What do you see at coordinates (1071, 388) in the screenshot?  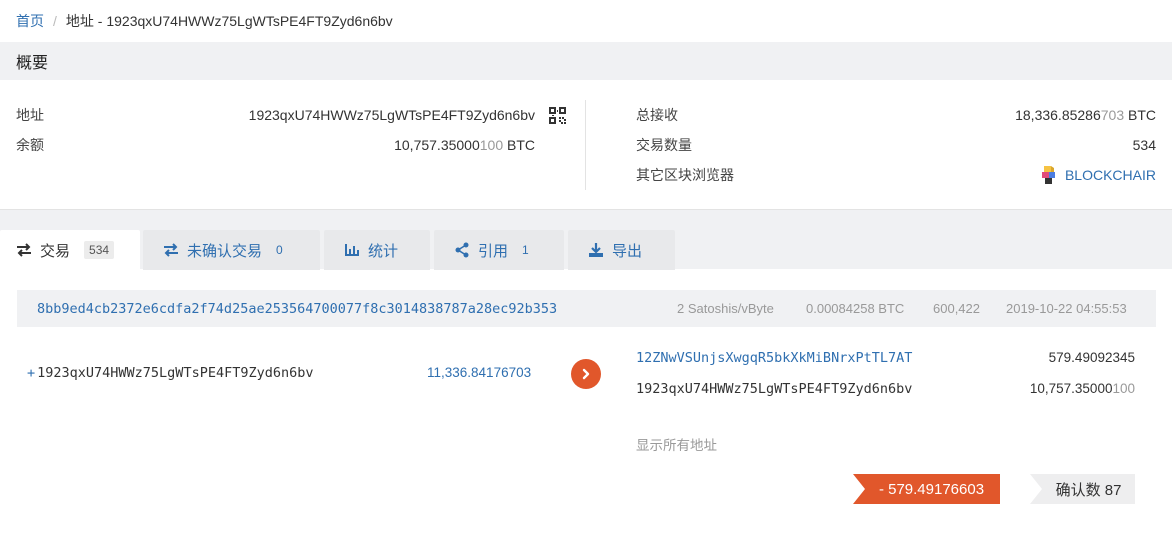 I see `output-amount-main: 10,757.35000` at bounding box center [1071, 388].